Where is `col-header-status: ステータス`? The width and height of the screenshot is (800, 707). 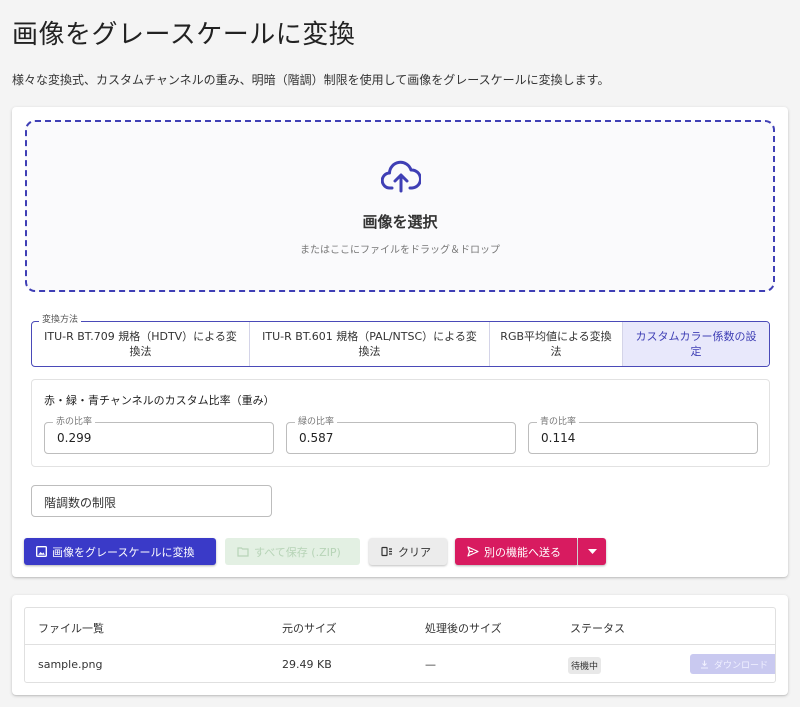
col-header-status: ステータス is located at coordinates (597, 628).